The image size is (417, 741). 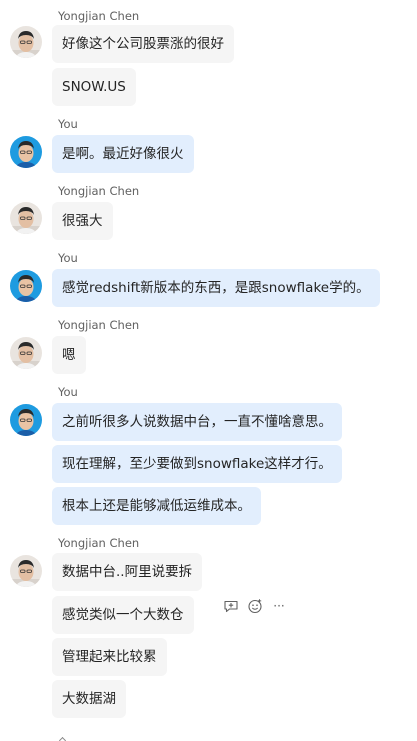 I want to click on message-hover-actions: ···, so click(x=255, y=606).